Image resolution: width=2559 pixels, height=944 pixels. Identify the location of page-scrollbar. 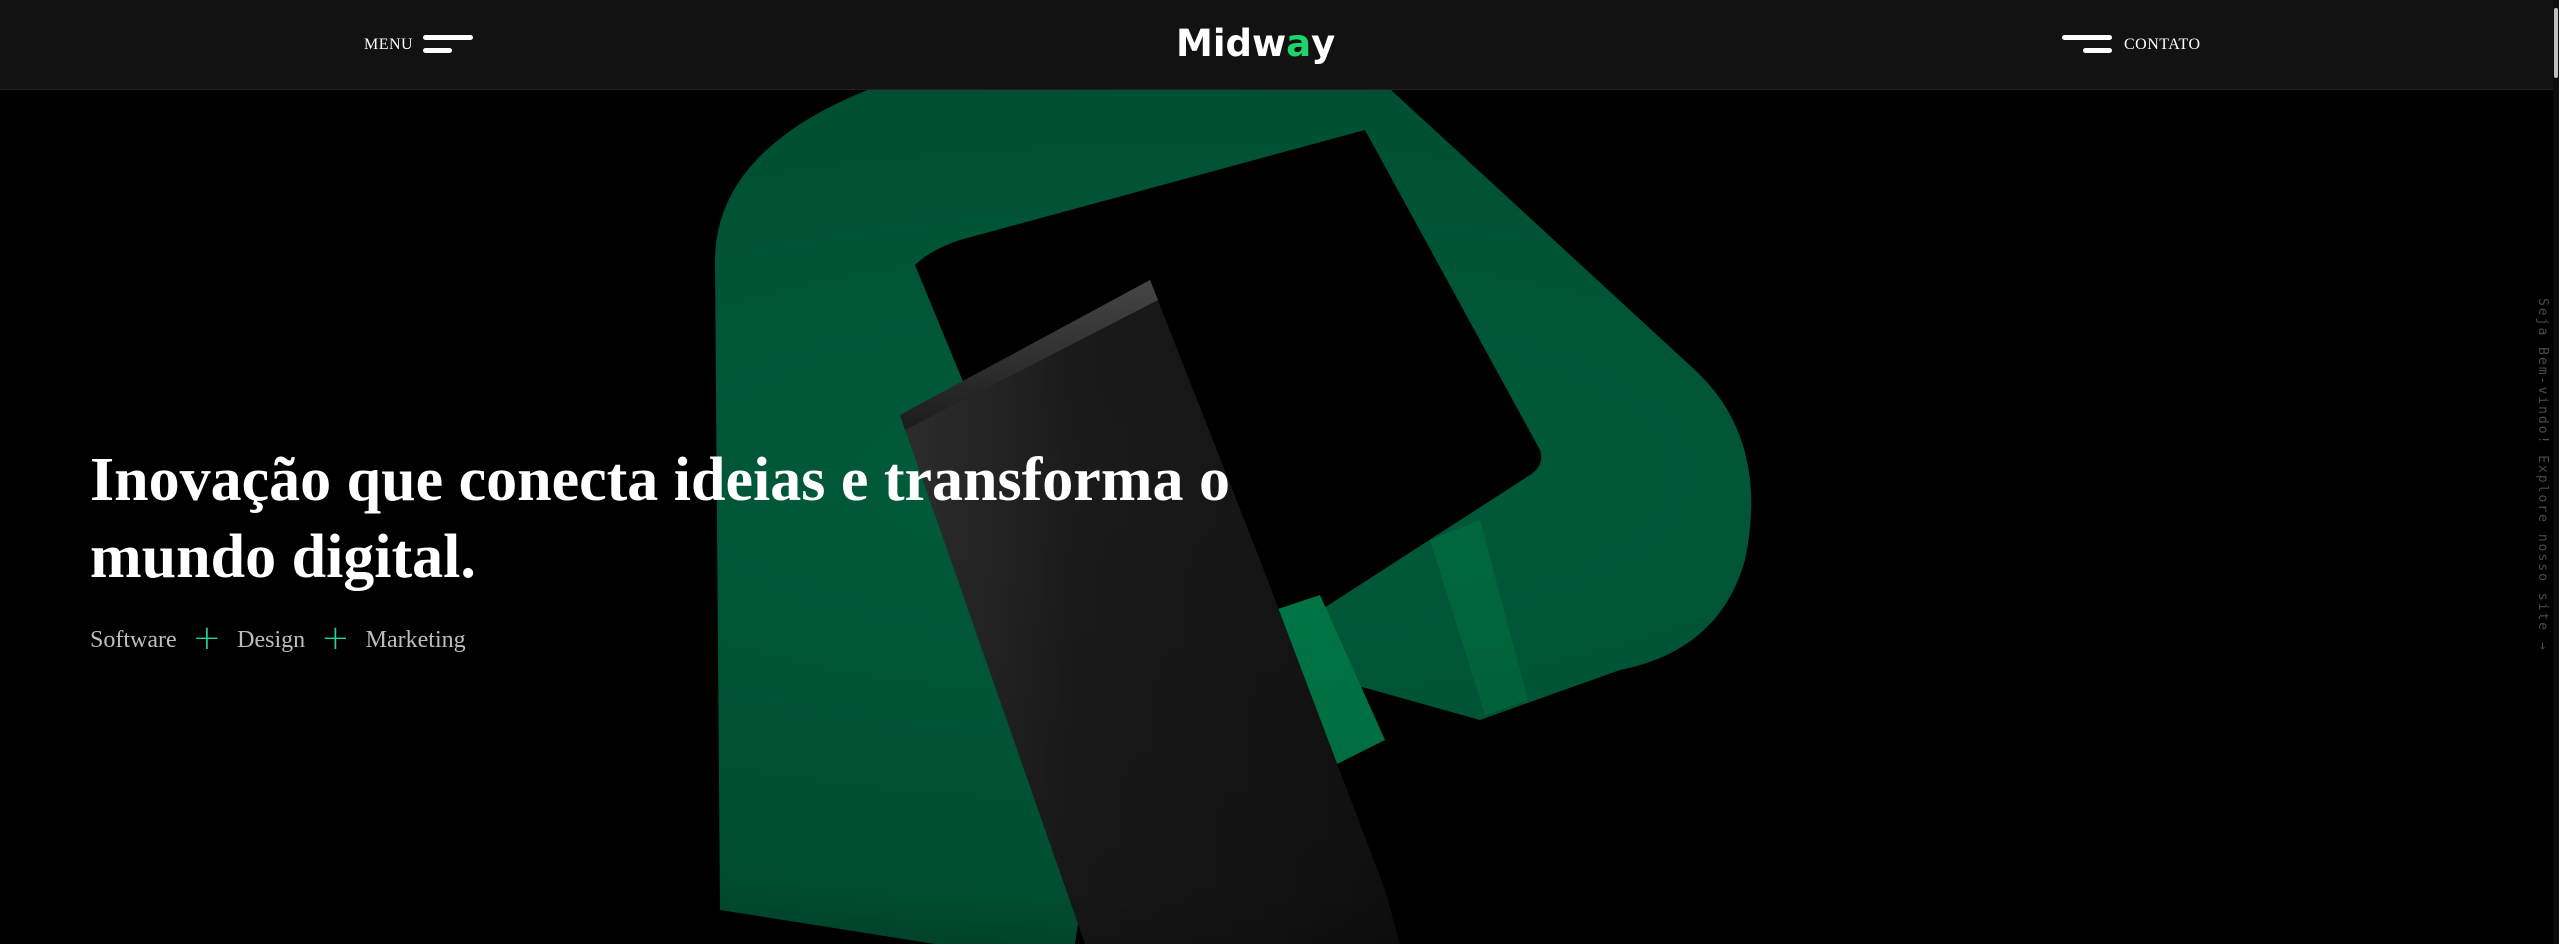
(2556, 472).